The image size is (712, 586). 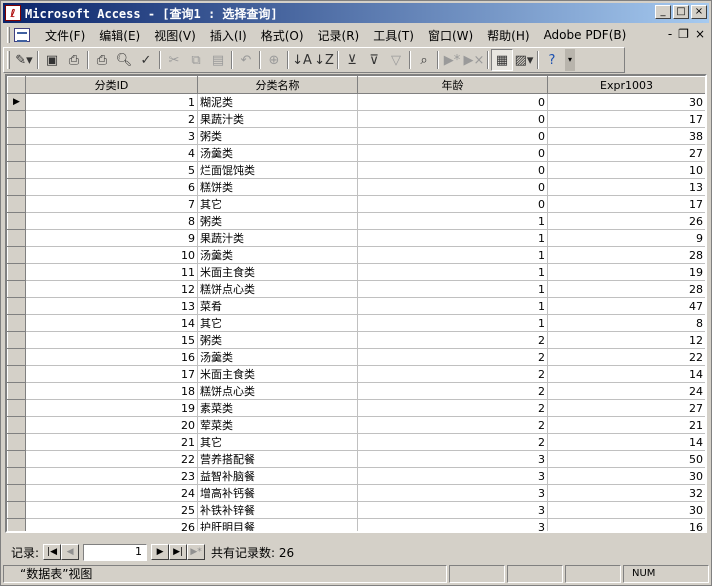 What do you see at coordinates (277, 408) in the screenshot?
I see `cell-category-name: 素菜类` at bounding box center [277, 408].